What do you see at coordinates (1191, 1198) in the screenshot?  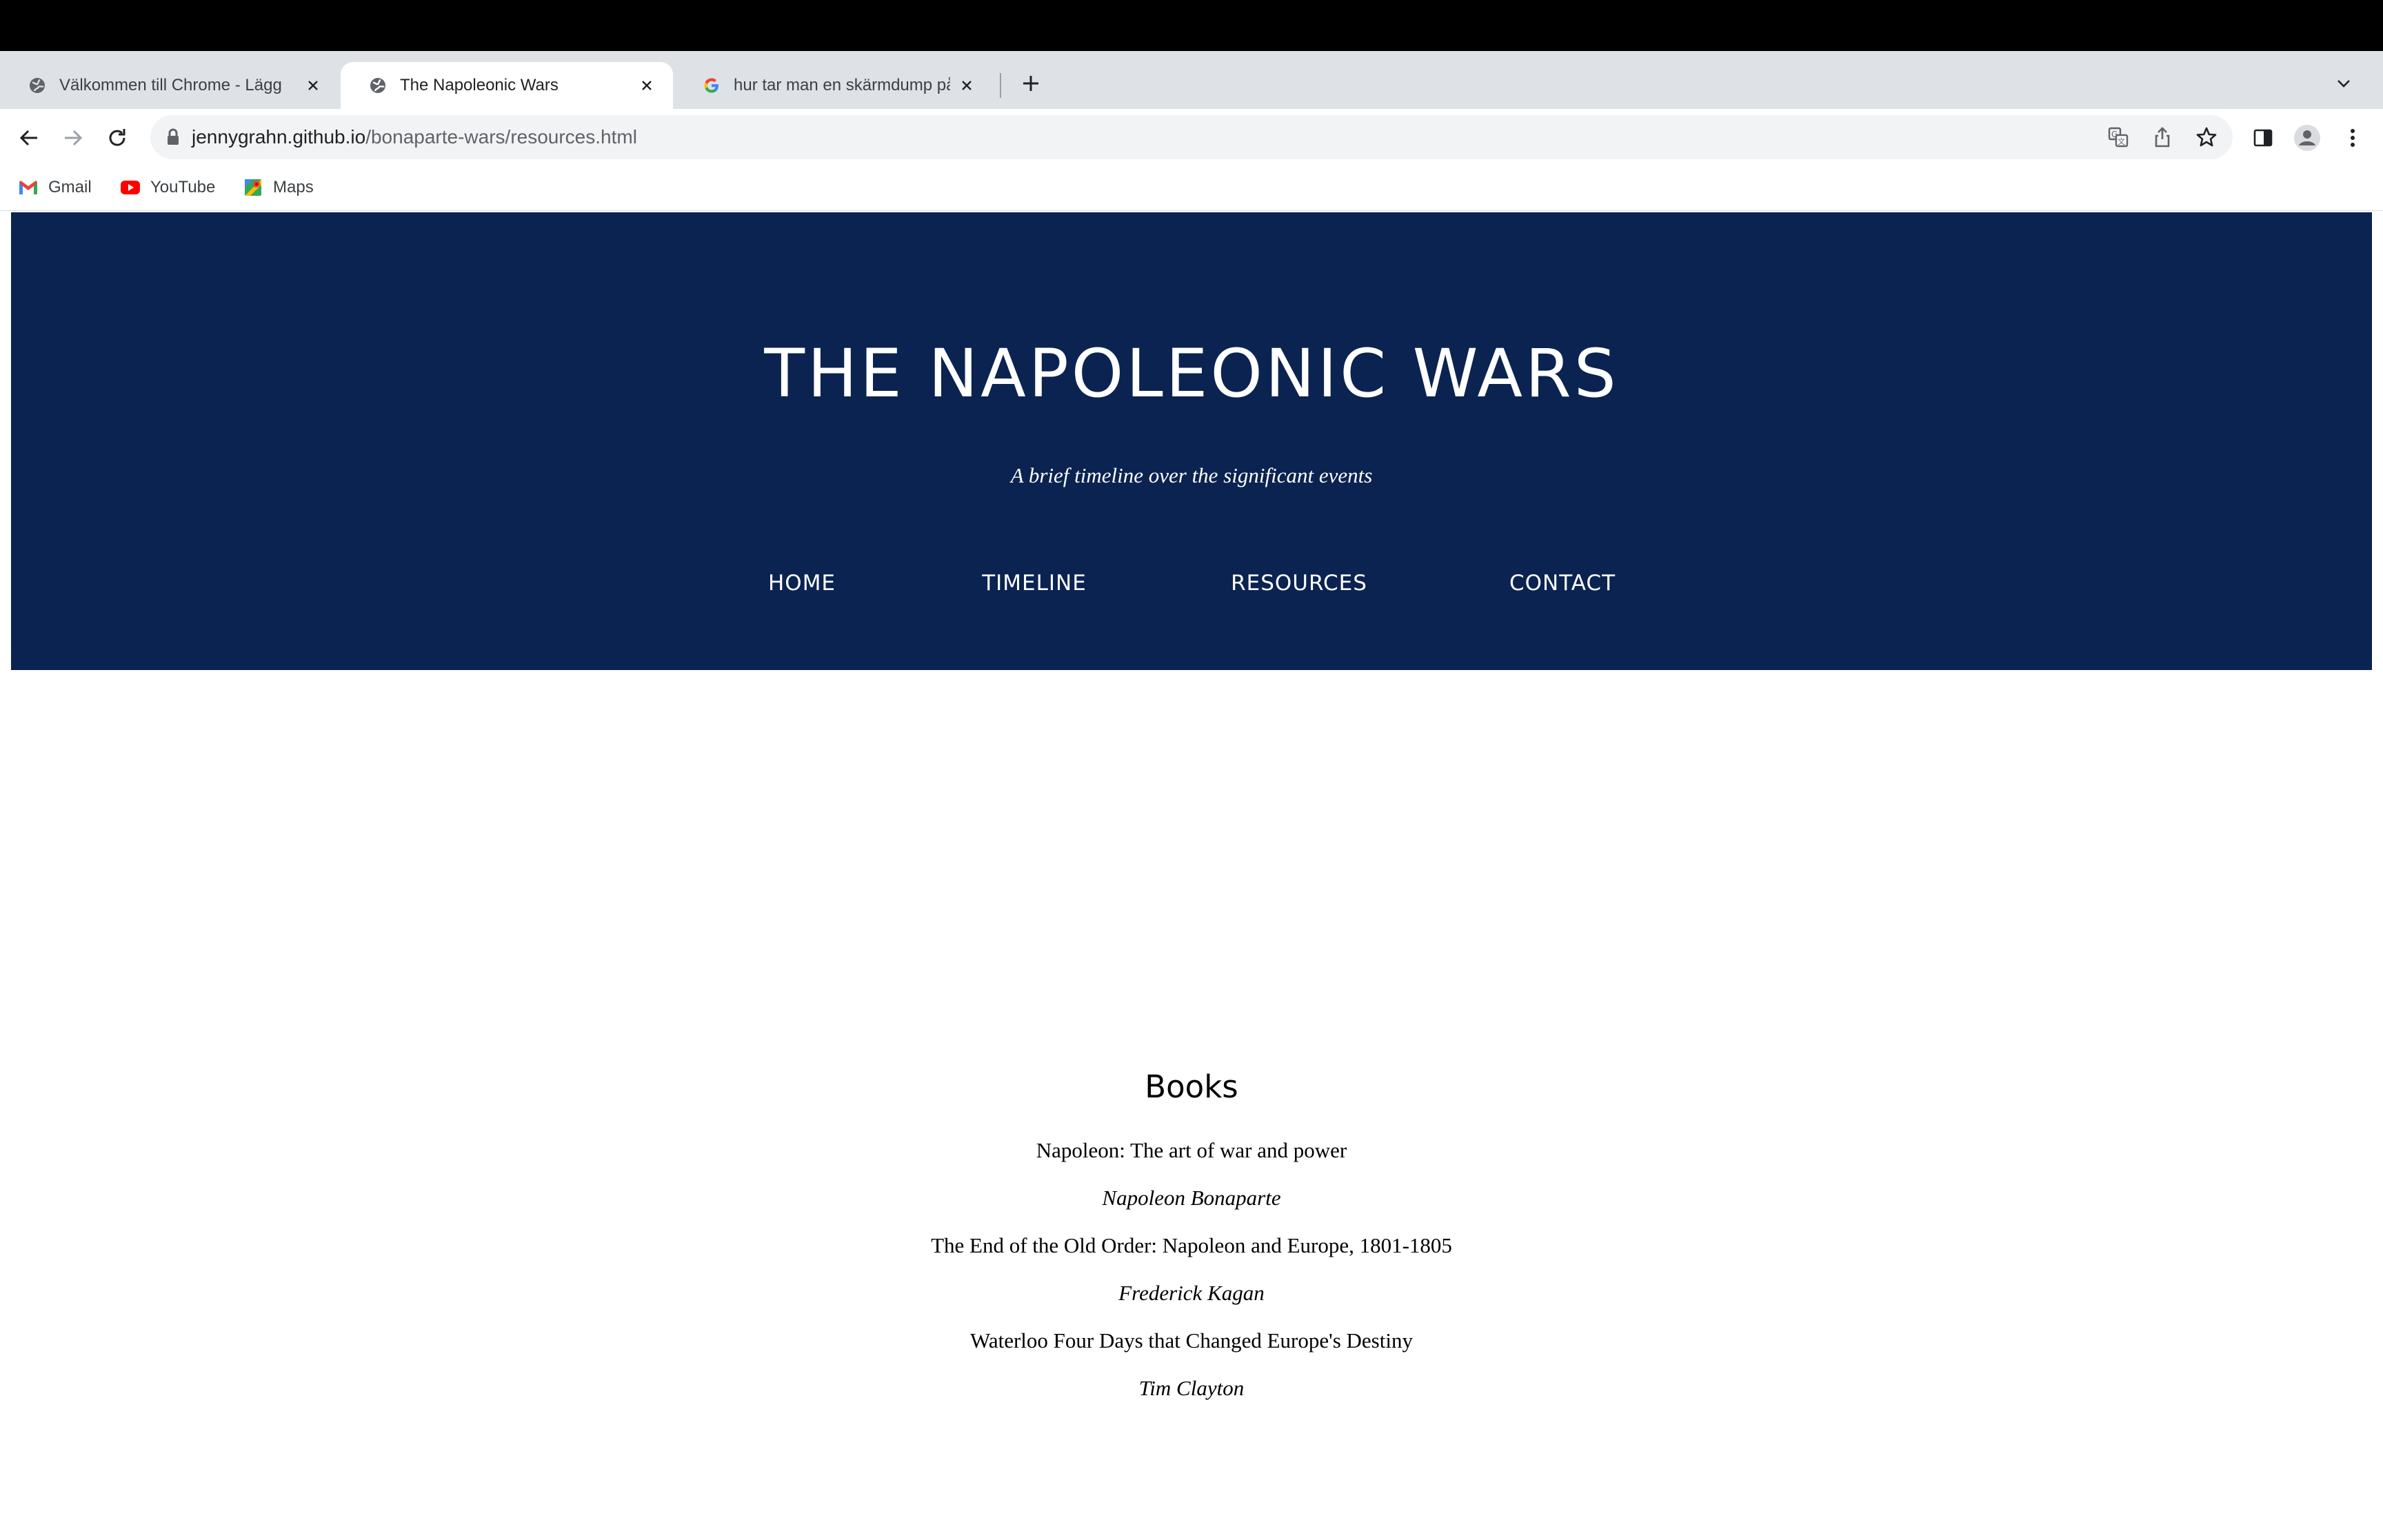 I see `book-author: Napoleon Bonaparte` at bounding box center [1191, 1198].